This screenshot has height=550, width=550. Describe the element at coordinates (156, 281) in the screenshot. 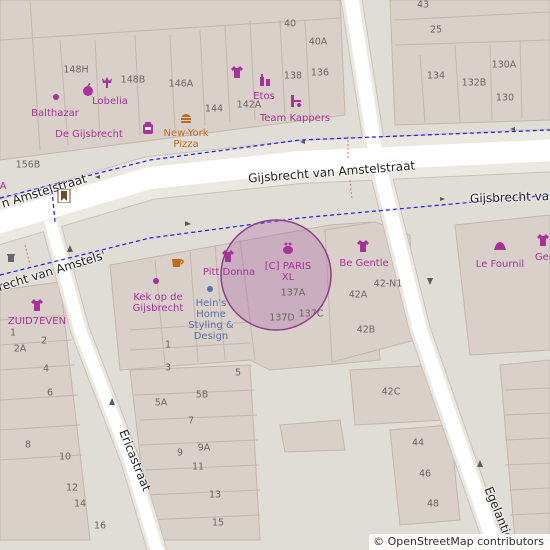

I see `shop-dot-icon-kek` at that location.